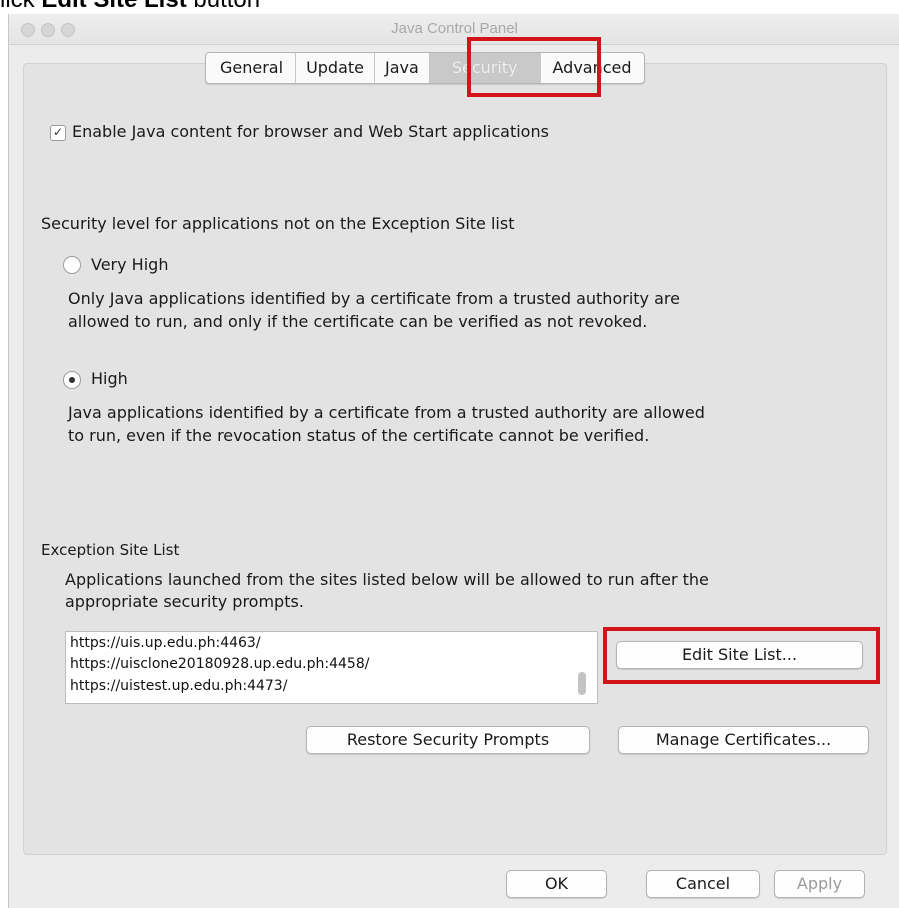  What do you see at coordinates (534, 67) in the screenshot?
I see `security-tab-highlight-box` at bounding box center [534, 67].